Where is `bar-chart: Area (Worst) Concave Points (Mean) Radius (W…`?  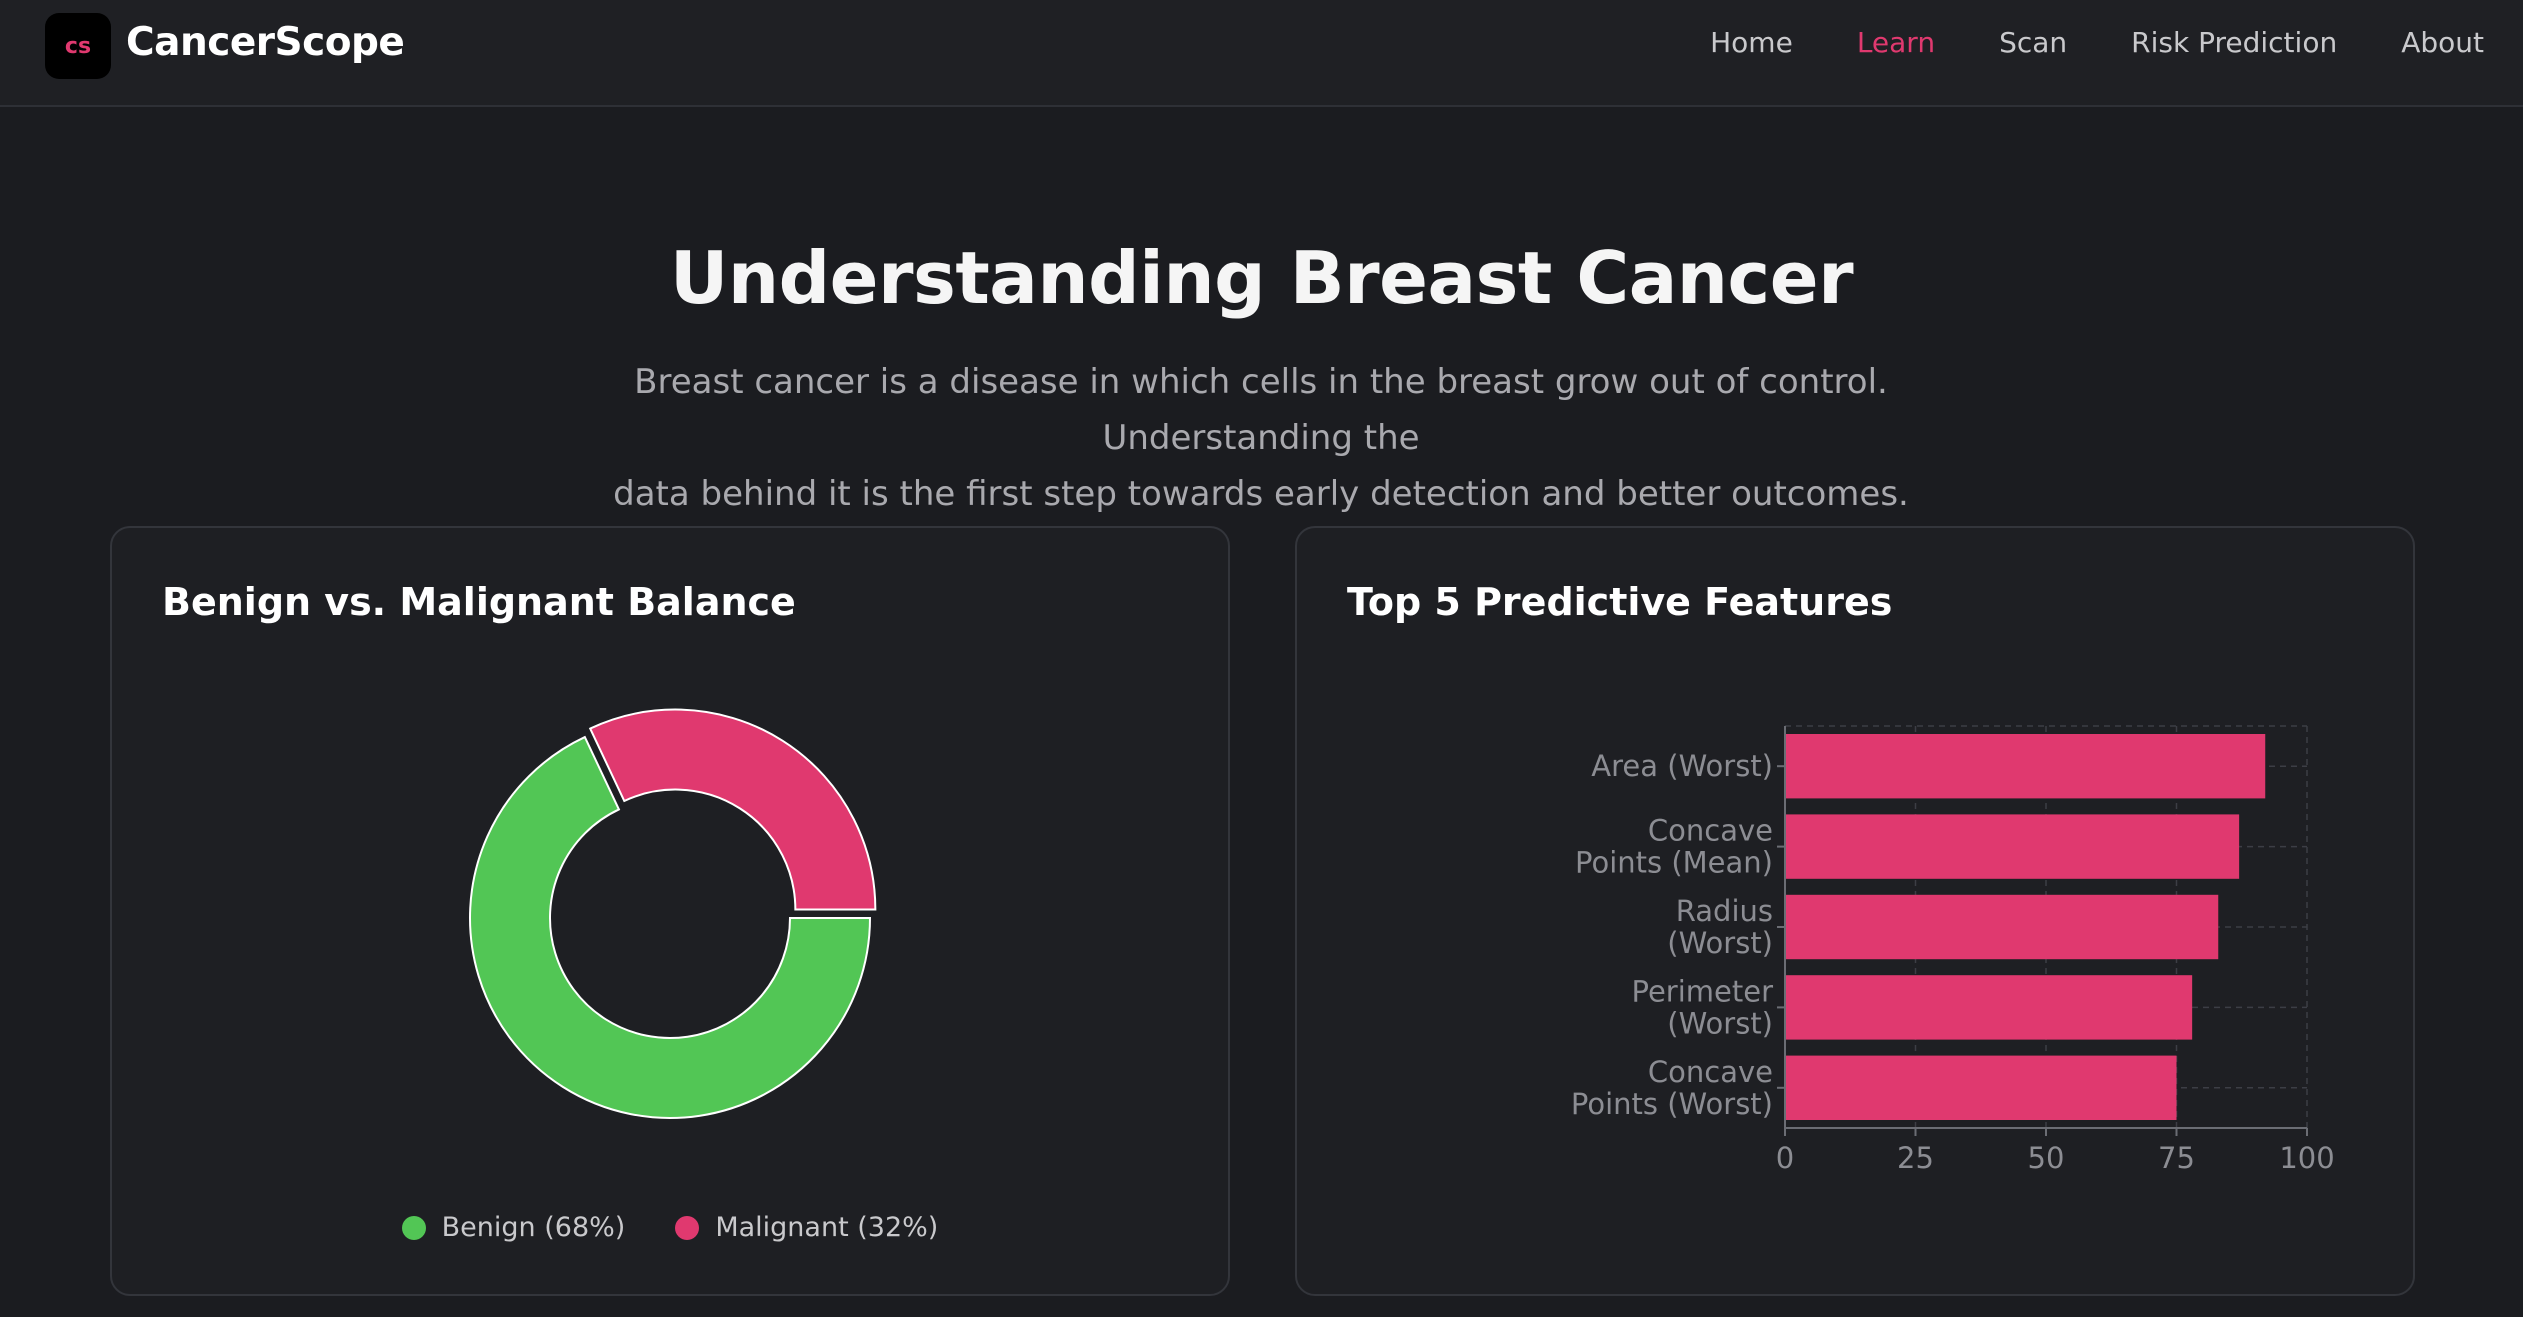
bar-chart: Area (Worst) Concave Points (Mean) Radius (W… is located at coordinates (1953, 950).